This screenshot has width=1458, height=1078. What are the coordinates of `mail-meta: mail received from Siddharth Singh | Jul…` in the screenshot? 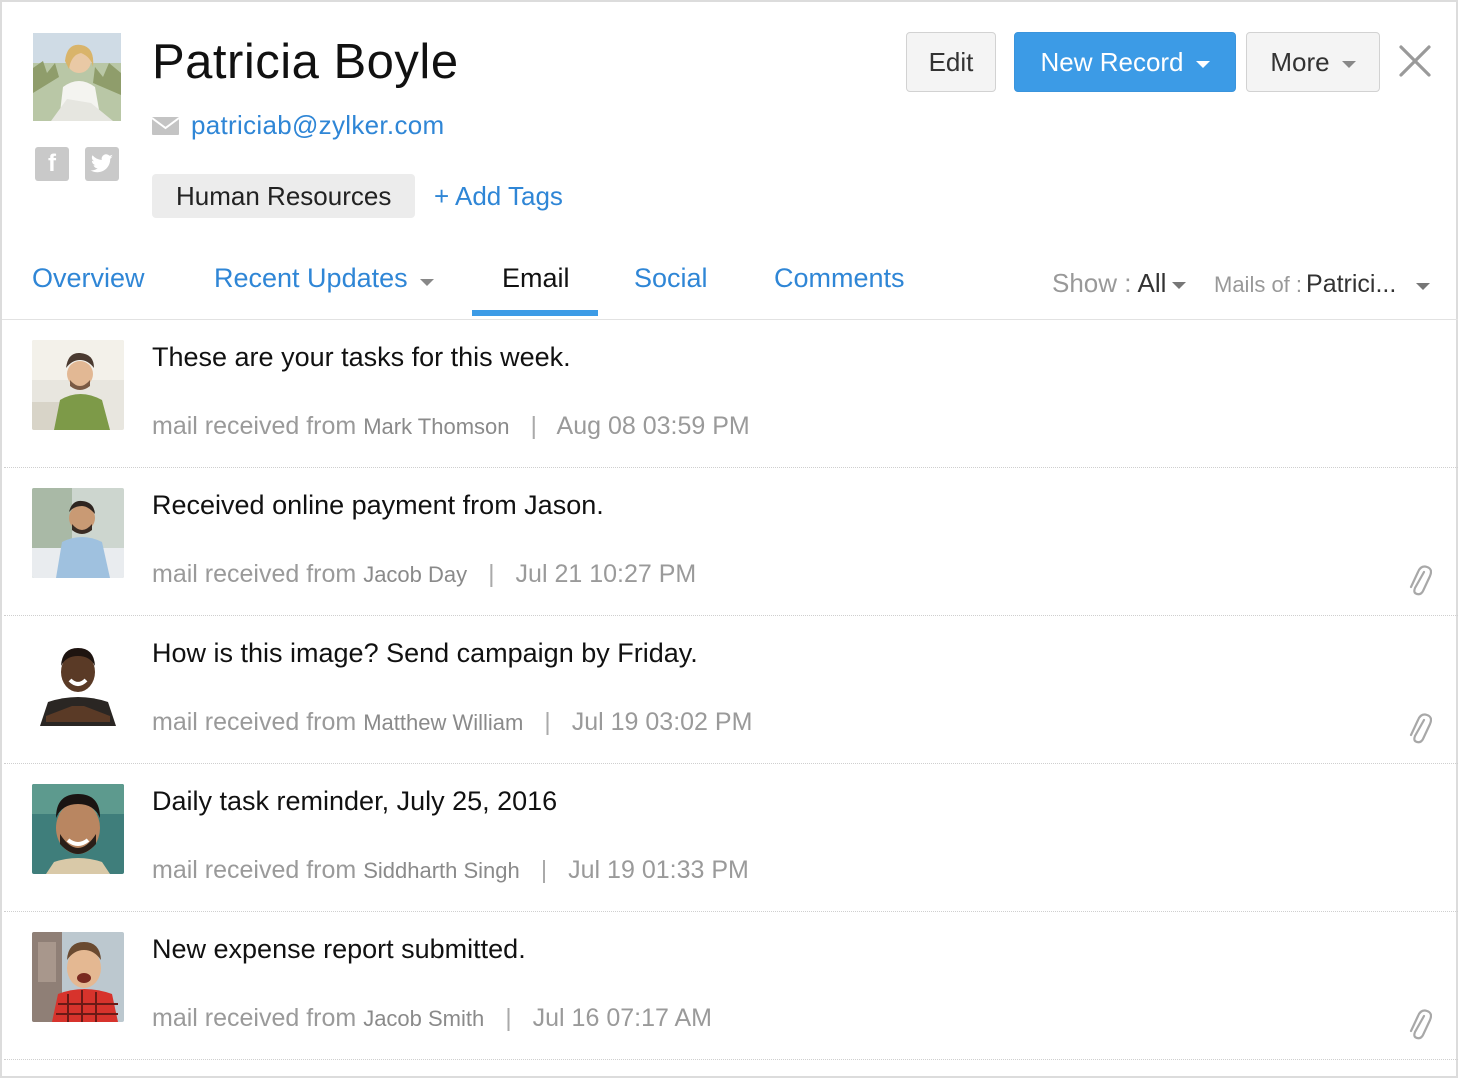 It's located at (450, 870).